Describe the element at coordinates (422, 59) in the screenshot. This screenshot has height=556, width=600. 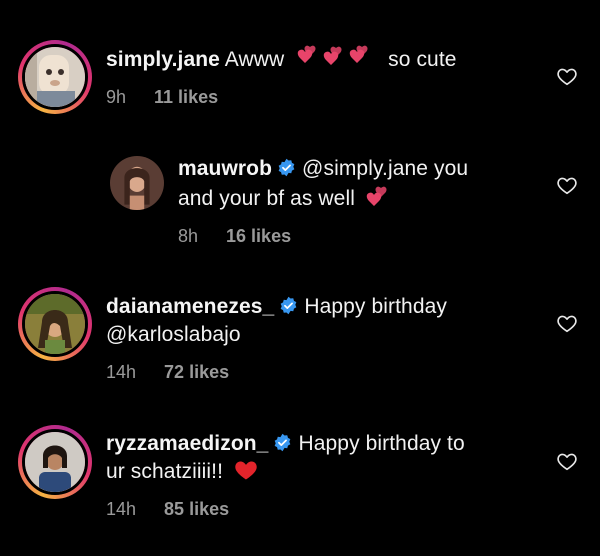
I see `comment-text-end: so cute` at that location.